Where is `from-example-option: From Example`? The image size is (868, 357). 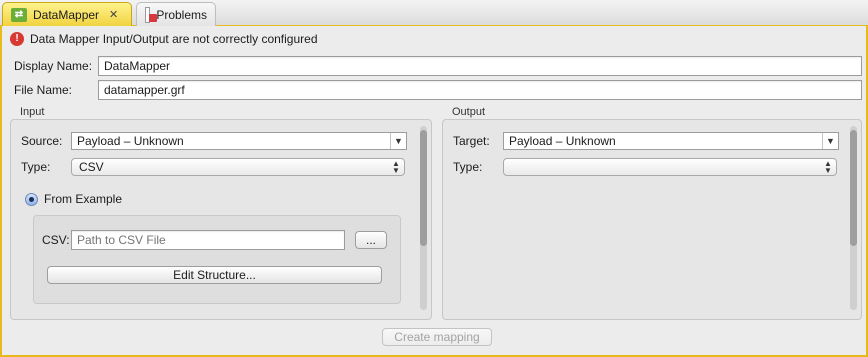 from-example-option: From Example is located at coordinates (73, 199).